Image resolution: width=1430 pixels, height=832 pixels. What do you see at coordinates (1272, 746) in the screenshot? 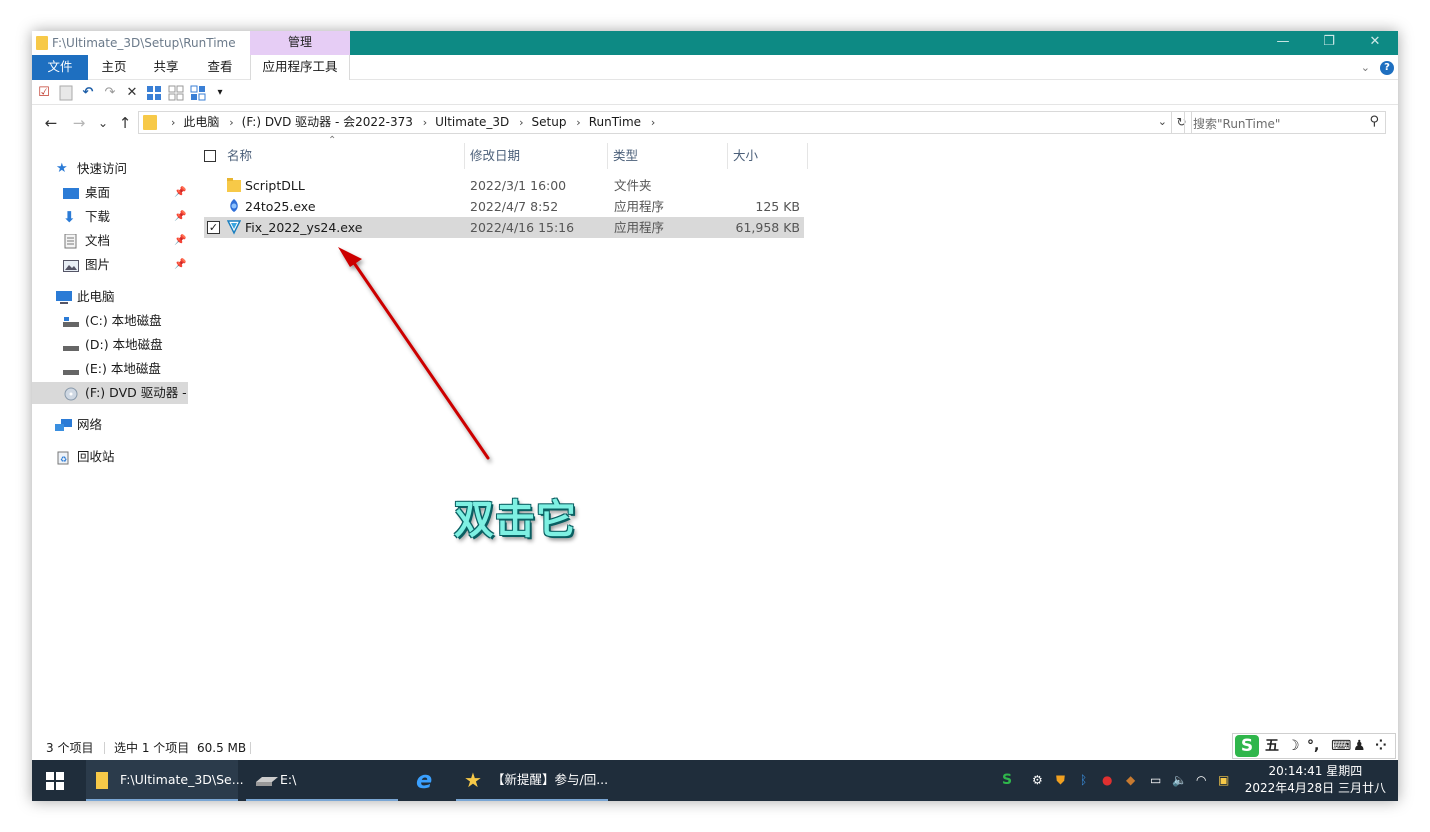
I see `ime-mode-wubi: 五` at bounding box center [1272, 746].